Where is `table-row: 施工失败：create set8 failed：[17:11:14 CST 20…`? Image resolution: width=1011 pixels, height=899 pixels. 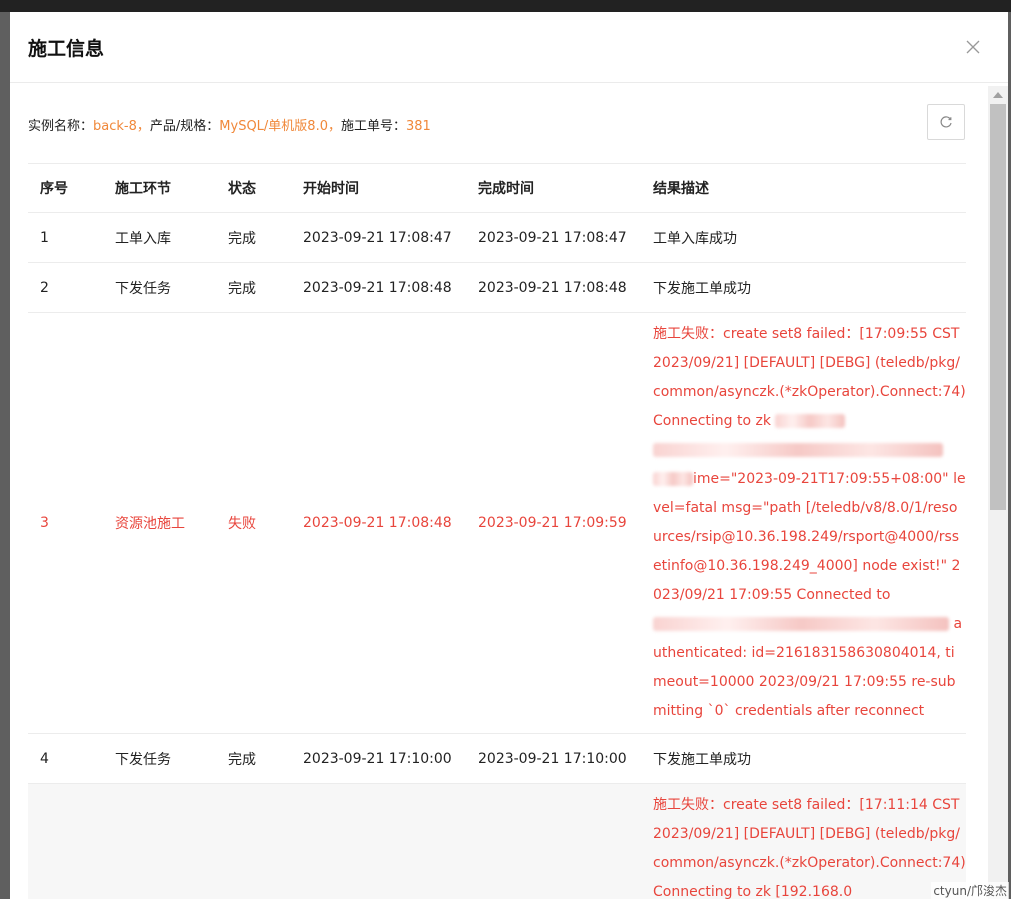
table-row: 施工失败：create set8 failed：[17:11:14 CST 20… is located at coordinates (497, 841).